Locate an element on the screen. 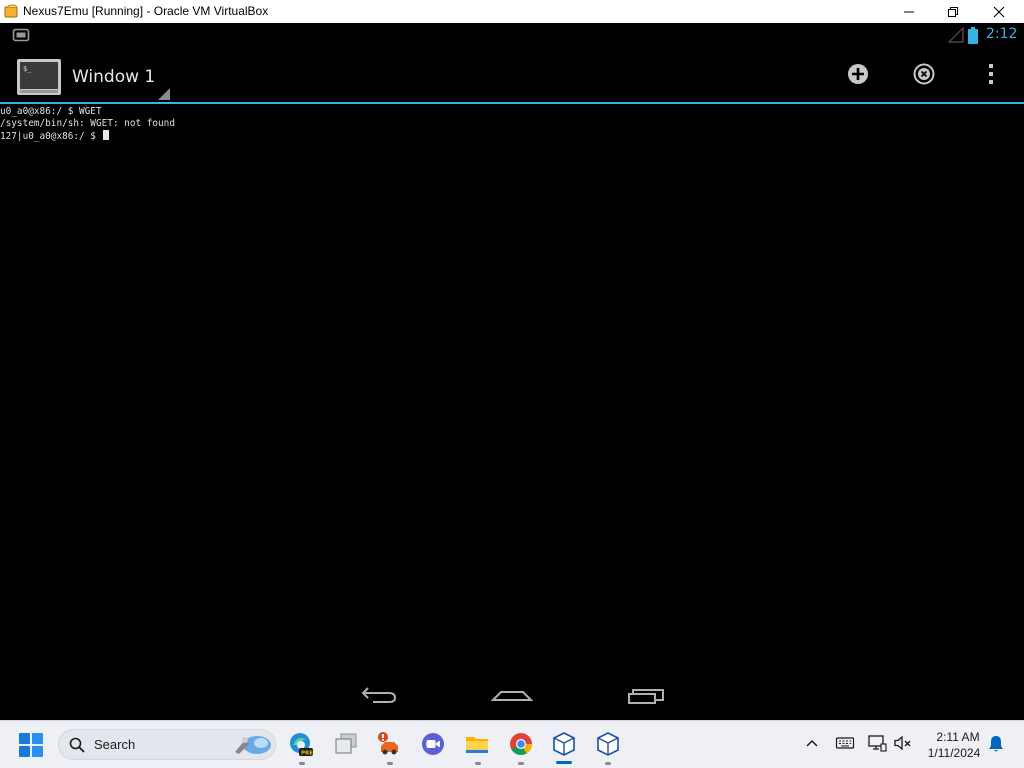 The width and height of the screenshot is (1024, 768). notification-icon is located at coordinates (21, 35).